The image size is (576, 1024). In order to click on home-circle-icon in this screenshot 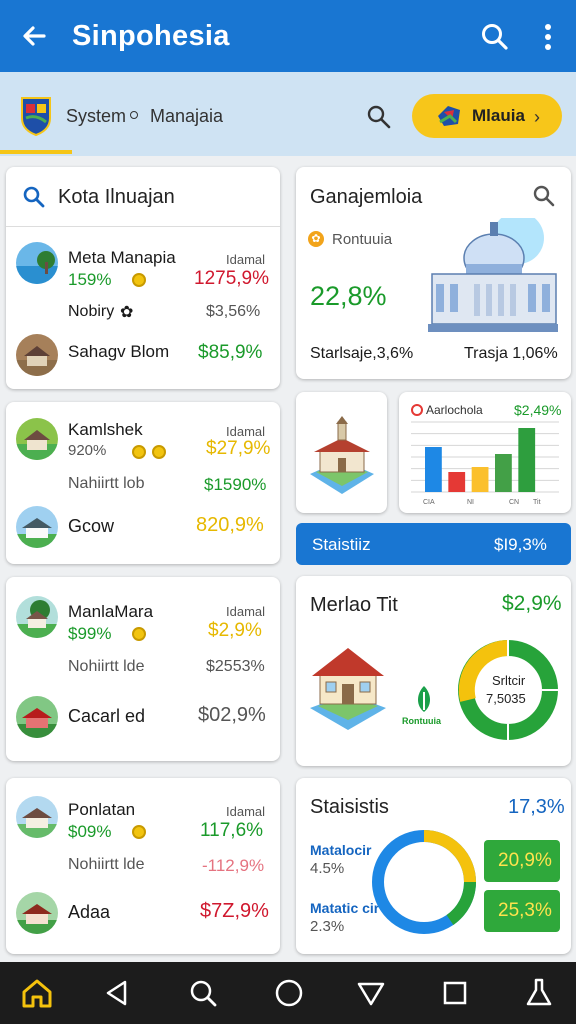, I will do `click(289, 993)`.